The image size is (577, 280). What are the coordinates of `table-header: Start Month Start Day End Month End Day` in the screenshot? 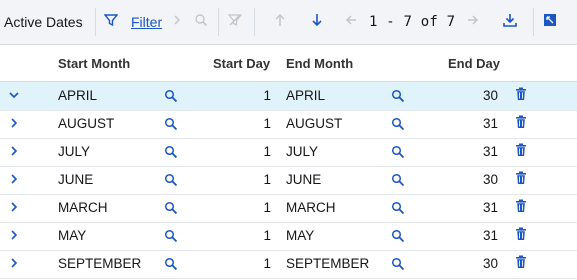 It's located at (288, 63).